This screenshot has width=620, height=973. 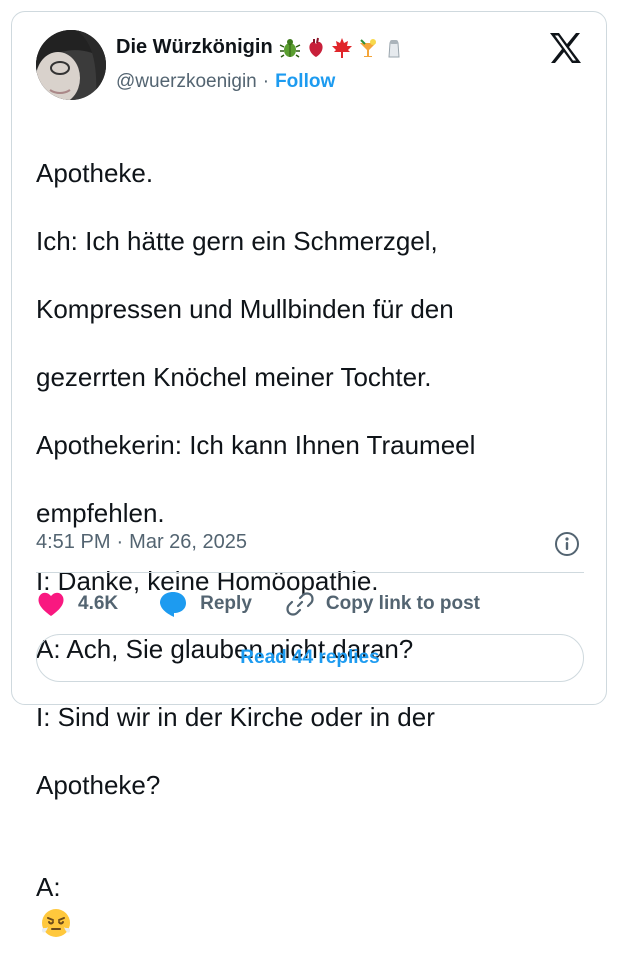 I want to click on reply-button: Reply, so click(x=205, y=604).